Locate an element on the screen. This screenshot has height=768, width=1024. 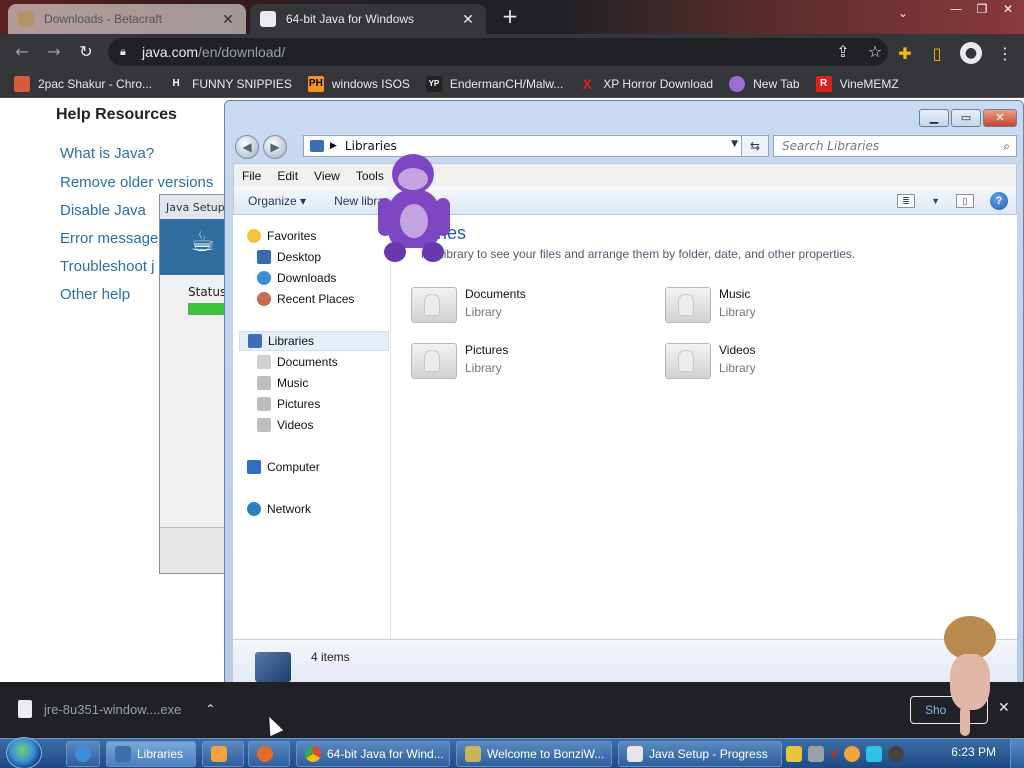
libraries-location-icon is located at coordinates (317, 146).